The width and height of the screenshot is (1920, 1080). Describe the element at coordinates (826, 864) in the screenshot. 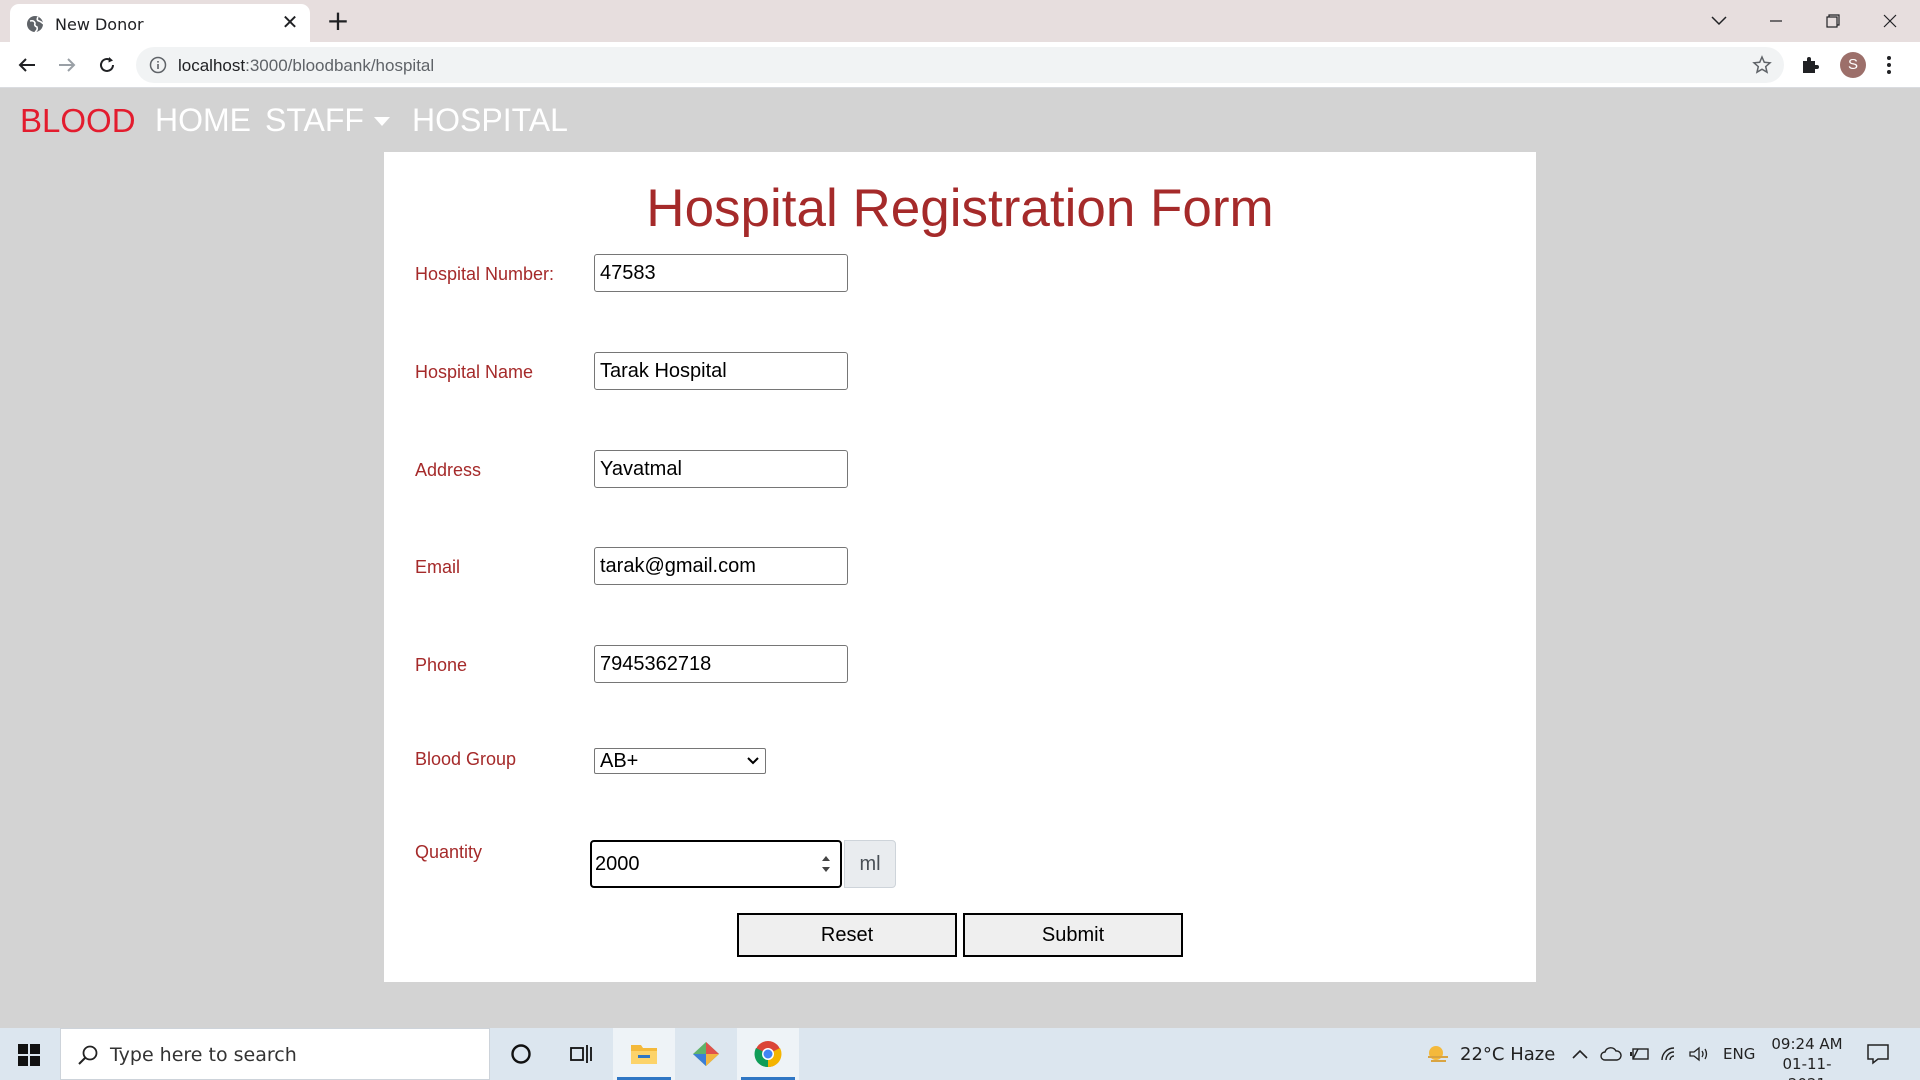

I see `number-spinner-icon` at that location.